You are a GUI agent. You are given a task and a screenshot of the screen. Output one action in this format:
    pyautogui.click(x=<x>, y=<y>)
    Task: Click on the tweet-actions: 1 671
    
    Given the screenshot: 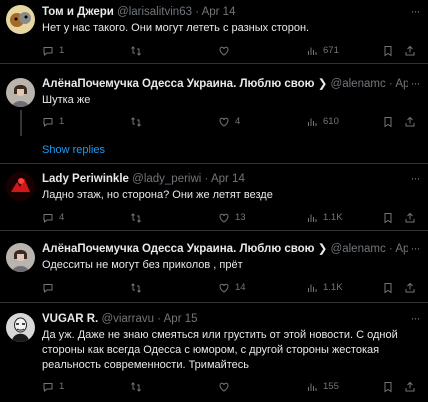 What is the action you would take?
    pyautogui.click(x=230, y=52)
    